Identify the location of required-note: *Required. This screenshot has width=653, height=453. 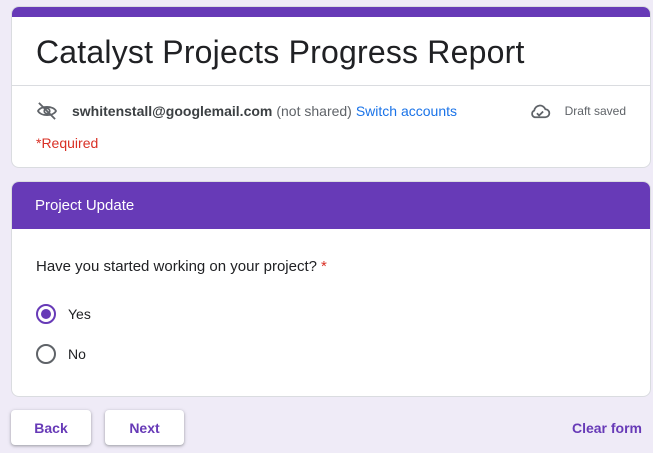
(67, 143).